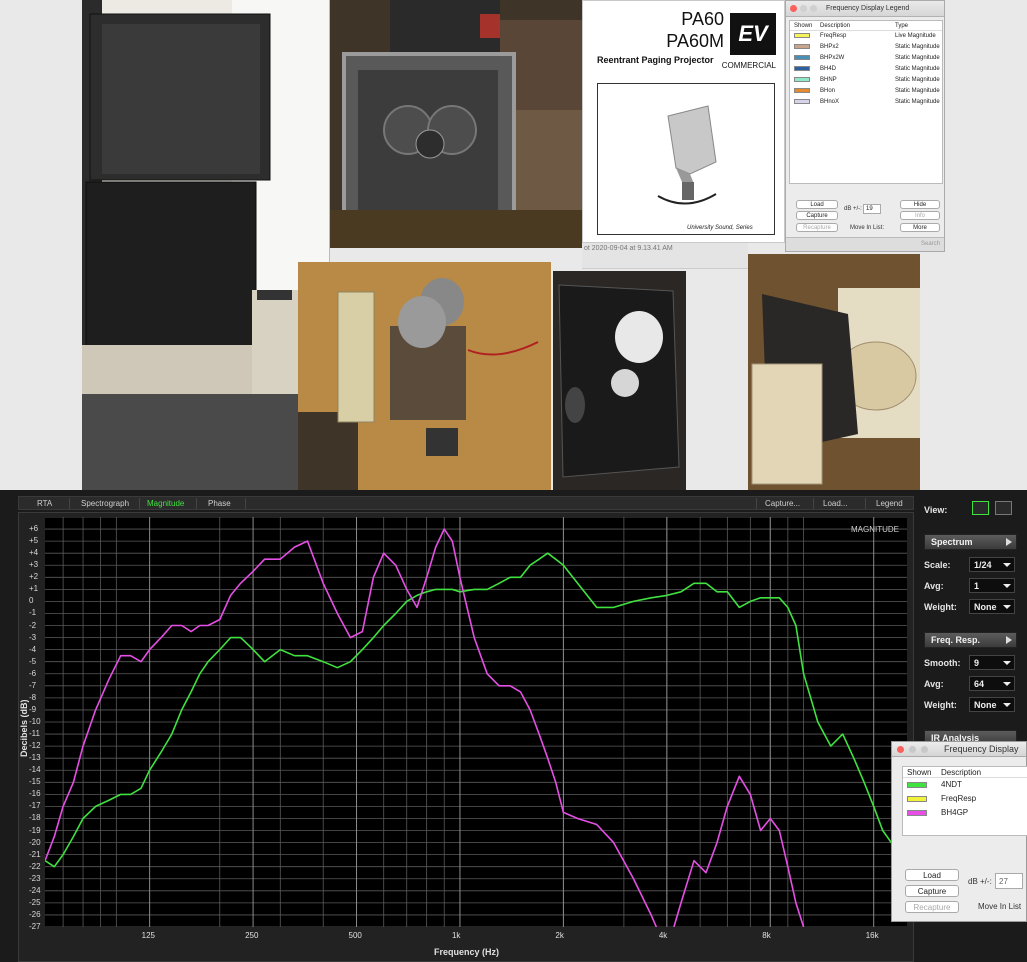  What do you see at coordinates (965, 785) in the screenshot?
I see `legend-row: 4NDT` at bounding box center [965, 785].